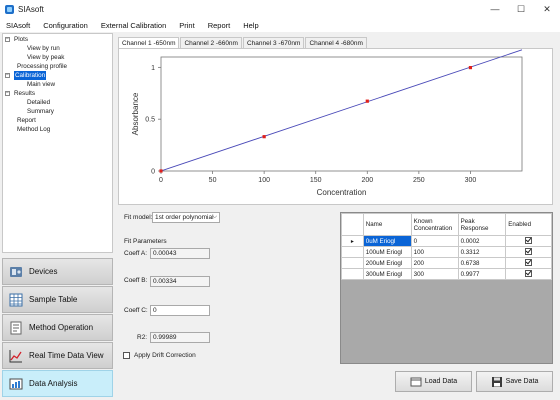  I want to click on nav-sample-table-label: Sample Table, so click(53, 299).